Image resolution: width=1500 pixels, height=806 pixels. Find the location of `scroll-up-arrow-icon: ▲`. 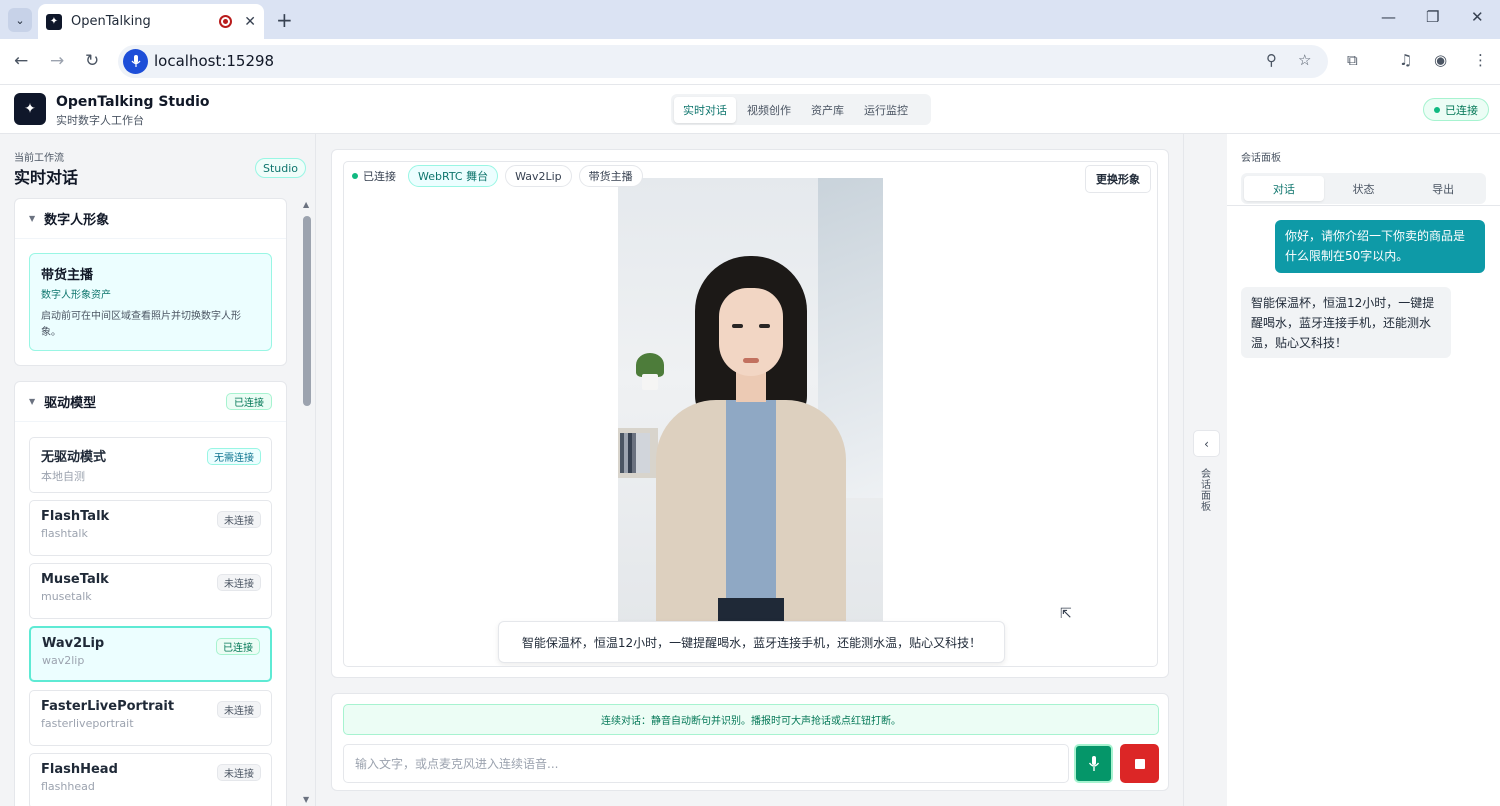

scroll-up-arrow-icon: ▲ is located at coordinates (306, 204).